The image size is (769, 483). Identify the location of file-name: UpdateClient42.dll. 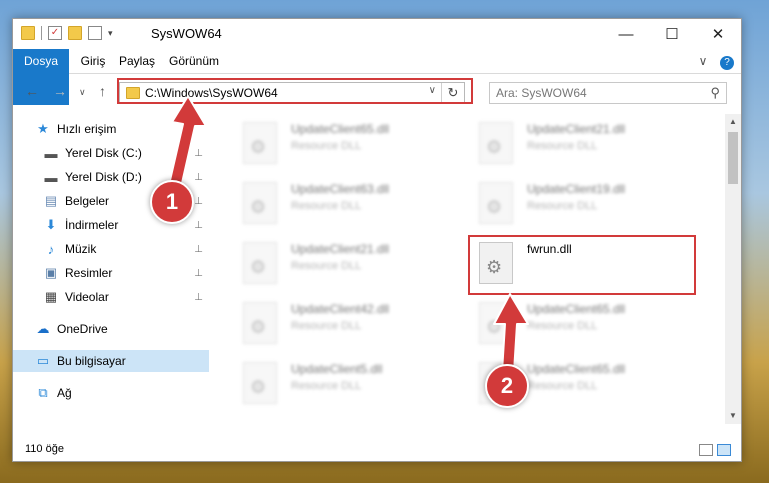
(340, 309).